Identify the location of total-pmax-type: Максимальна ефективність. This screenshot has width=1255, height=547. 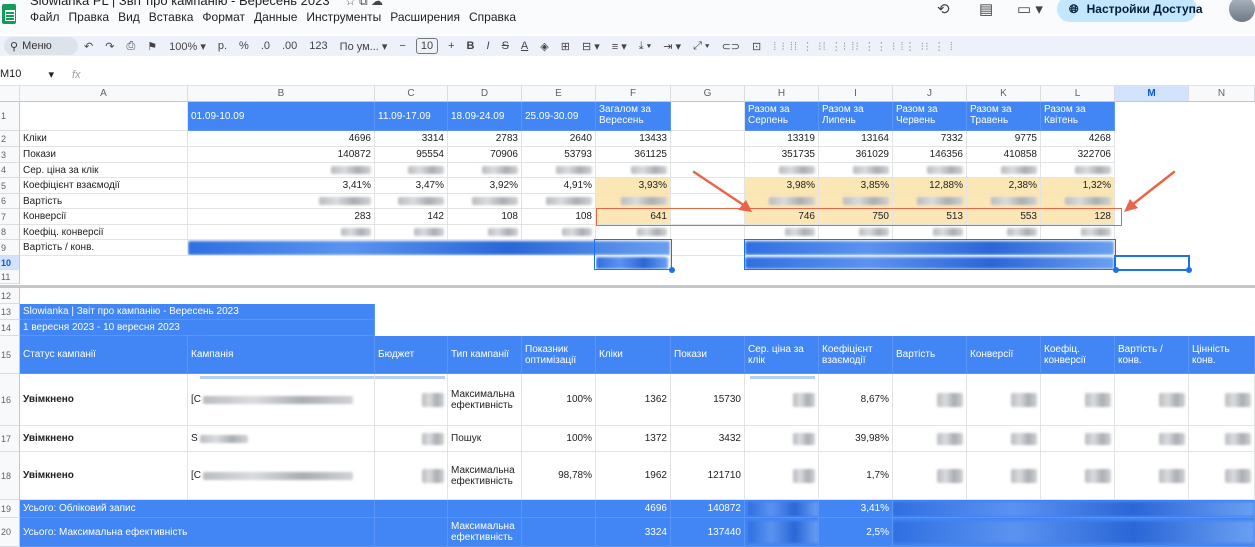
(485, 532).